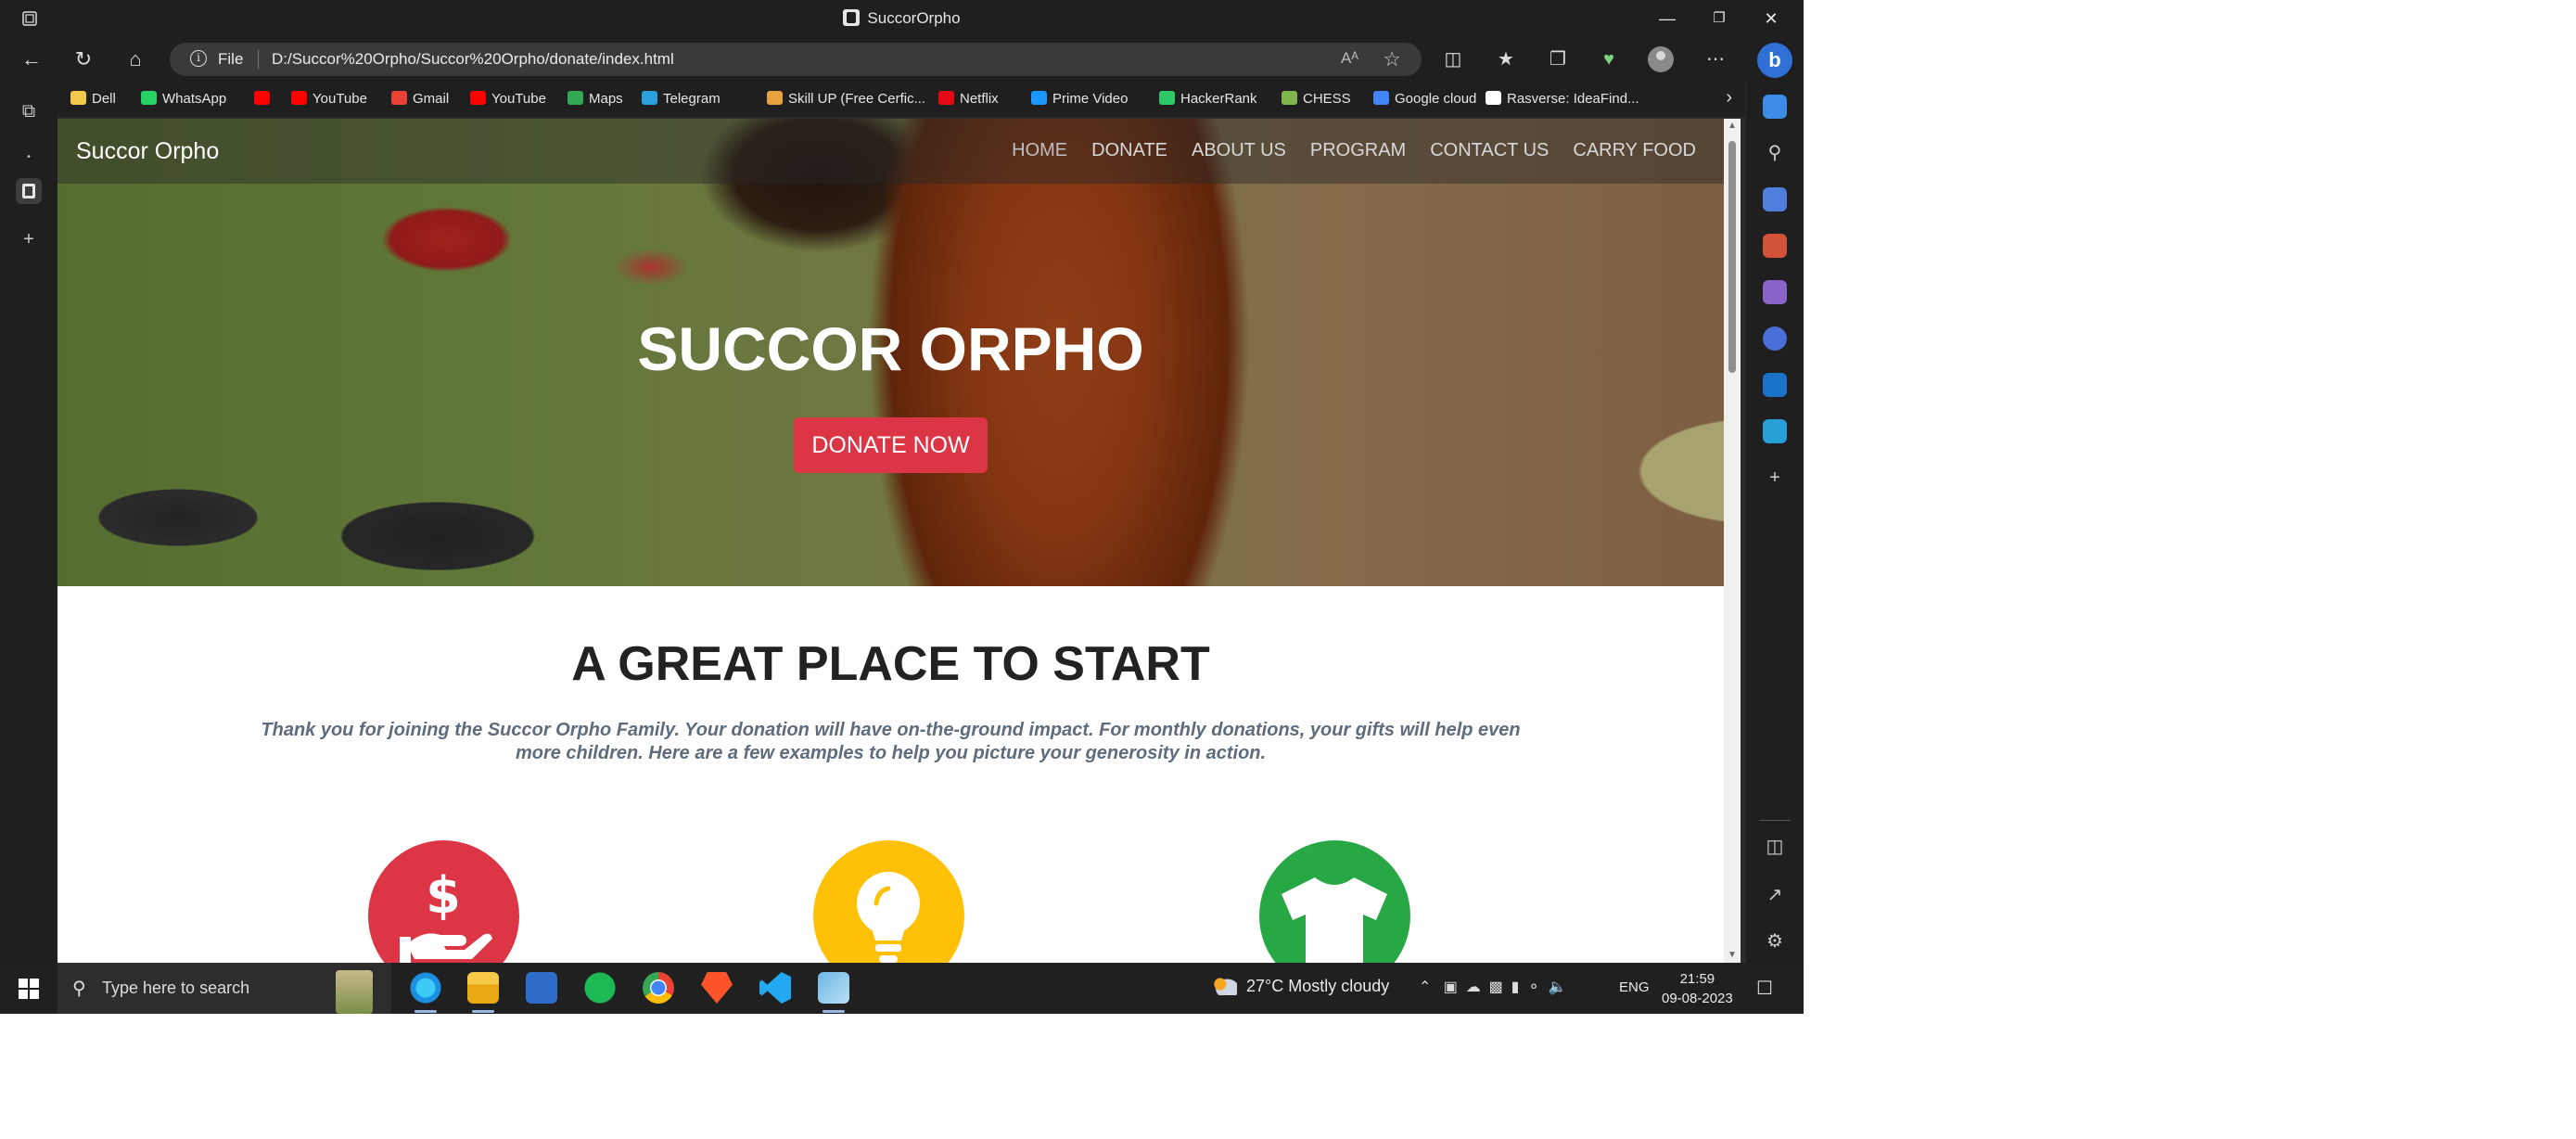 This screenshot has width=2576, height=1139. What do you see at coordinates (1775, 153) in the screenshot?
I see `search-icon: ⚲` at bounding box center [1775, 153].